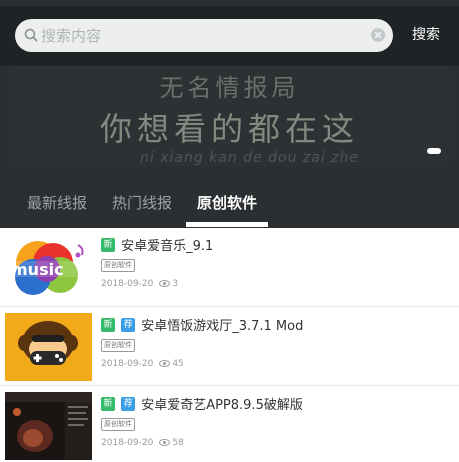 This screenshot has height=462, width=459. I want to click on item-meta: 2018-09-20 3, so click(157, 284).